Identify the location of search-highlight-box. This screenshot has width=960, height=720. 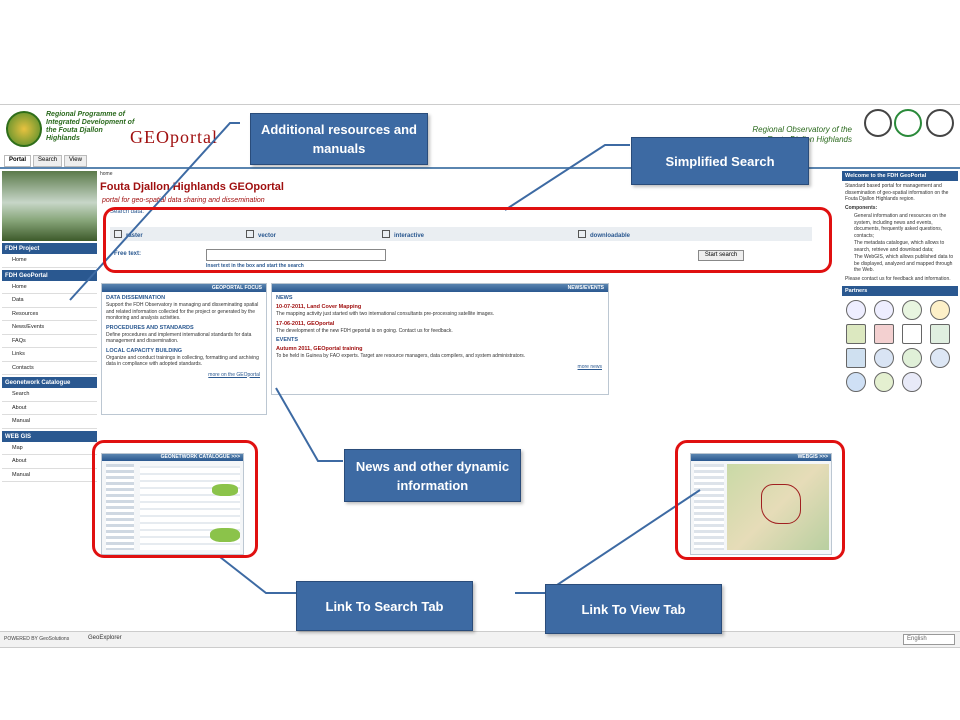
(467, 240).